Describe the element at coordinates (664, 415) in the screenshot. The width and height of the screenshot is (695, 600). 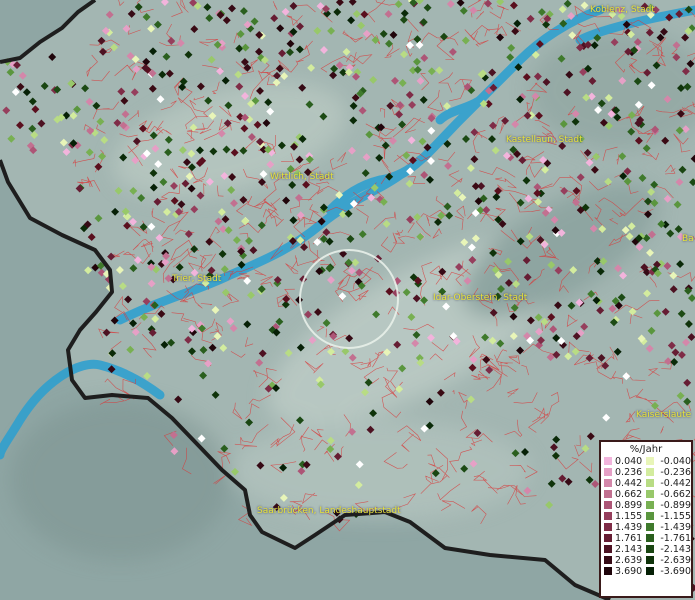
I see `place-label-kaiserslautern: Kaiserslaute` at that location.